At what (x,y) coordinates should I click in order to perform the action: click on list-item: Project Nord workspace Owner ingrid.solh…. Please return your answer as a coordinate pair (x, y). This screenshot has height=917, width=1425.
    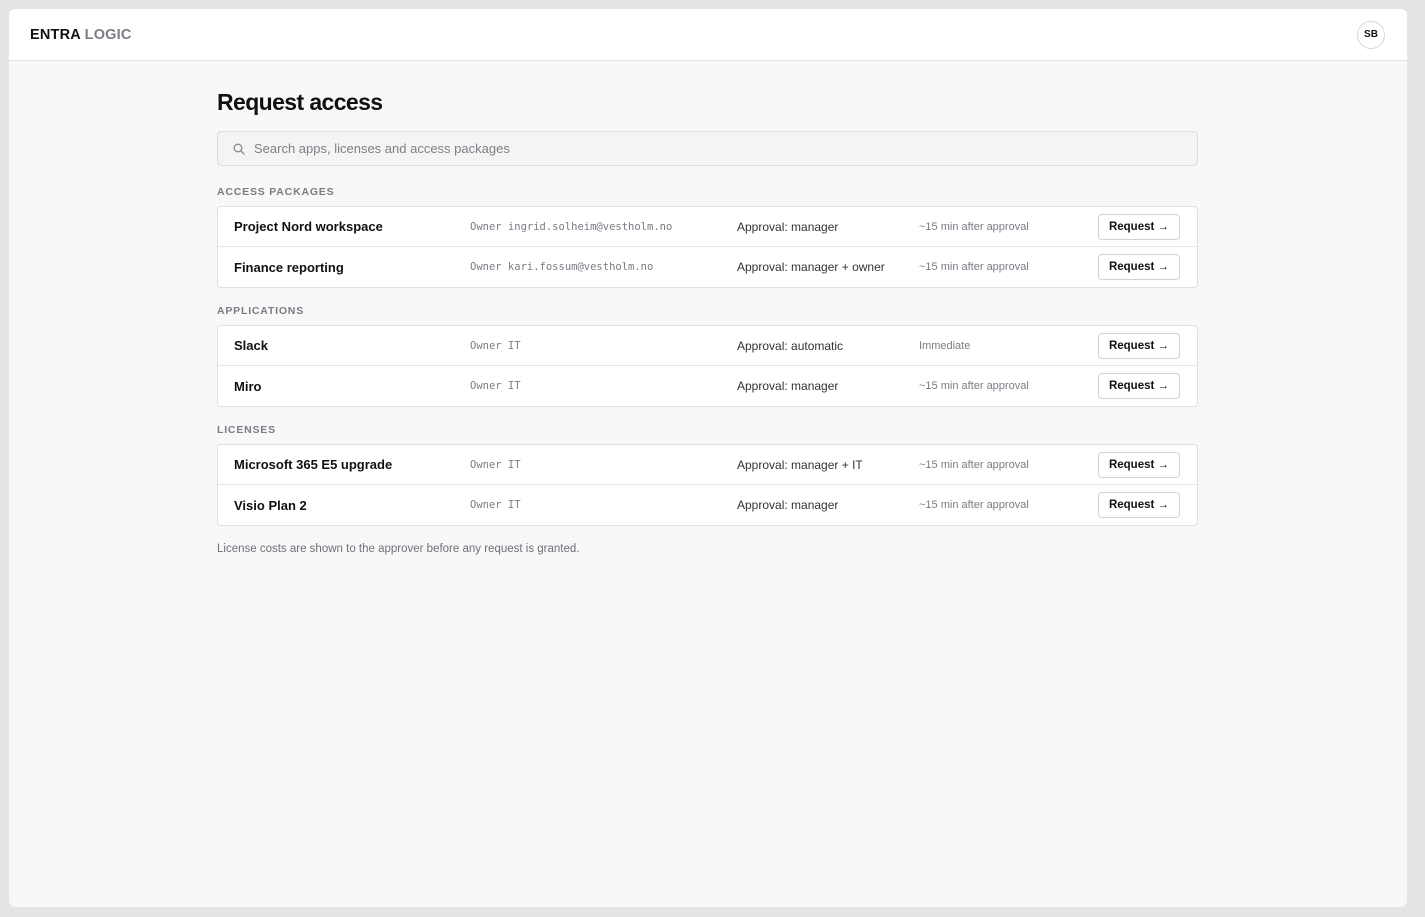
    Looking at the image, I should click on (707, 227).